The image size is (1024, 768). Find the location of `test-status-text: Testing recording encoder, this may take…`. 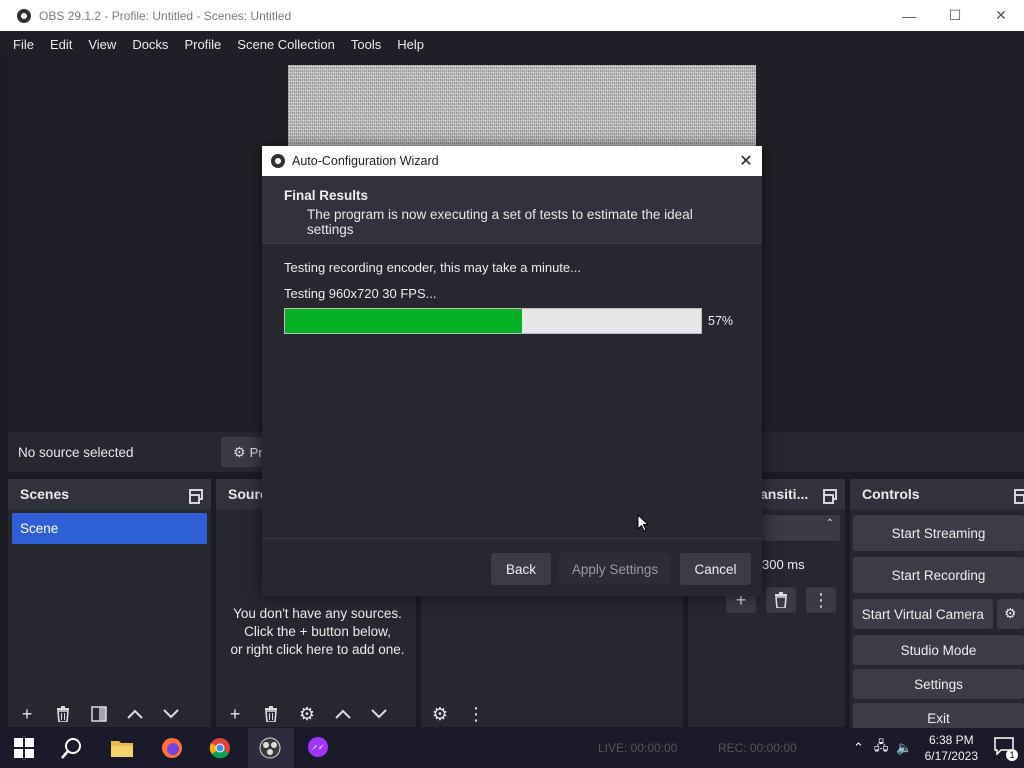

test-status-text: Testing recording encoder, this may take… is located at coordinates (432, 267).